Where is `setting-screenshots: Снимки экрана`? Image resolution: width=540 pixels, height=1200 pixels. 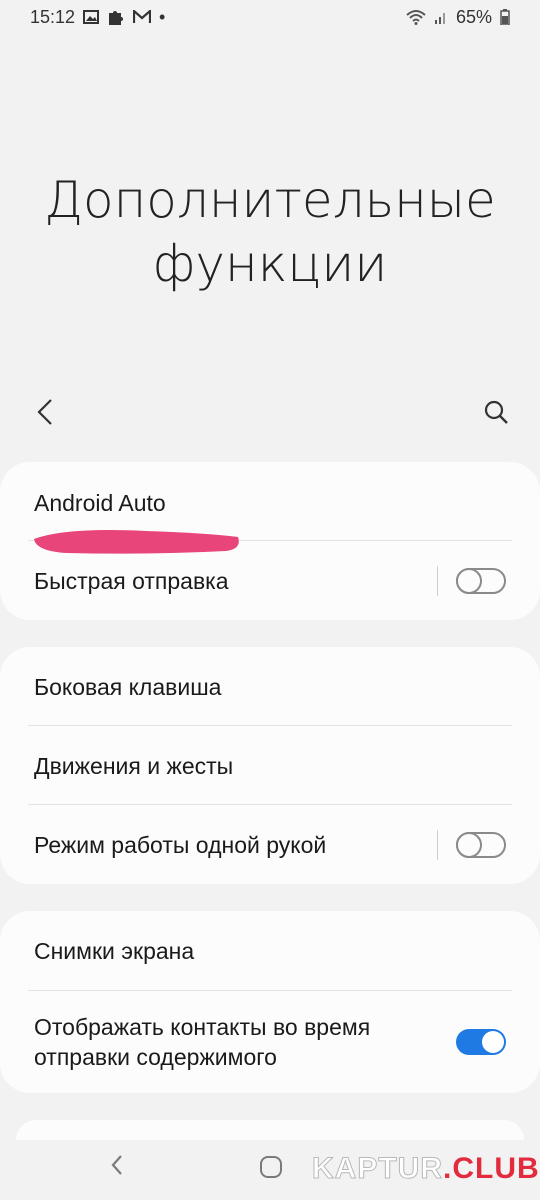 setting-screenshots: Снимки экрана is located at coordinates (270, 951).